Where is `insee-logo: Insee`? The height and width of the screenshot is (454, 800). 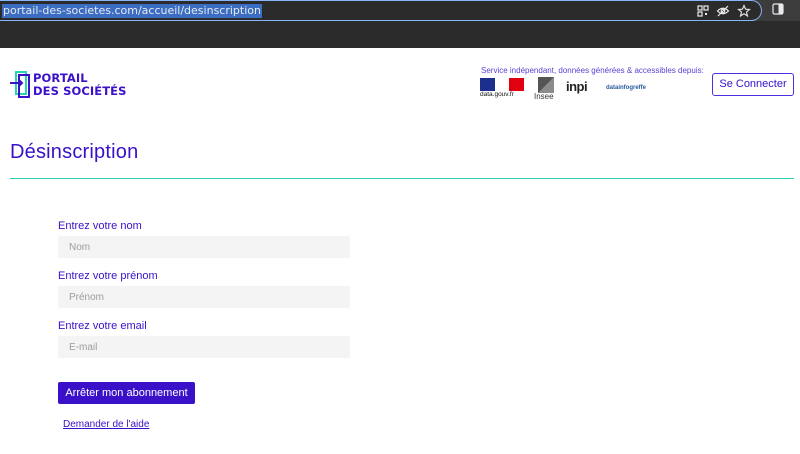 insee-logo: Insee is located at coordinates (546, 90).